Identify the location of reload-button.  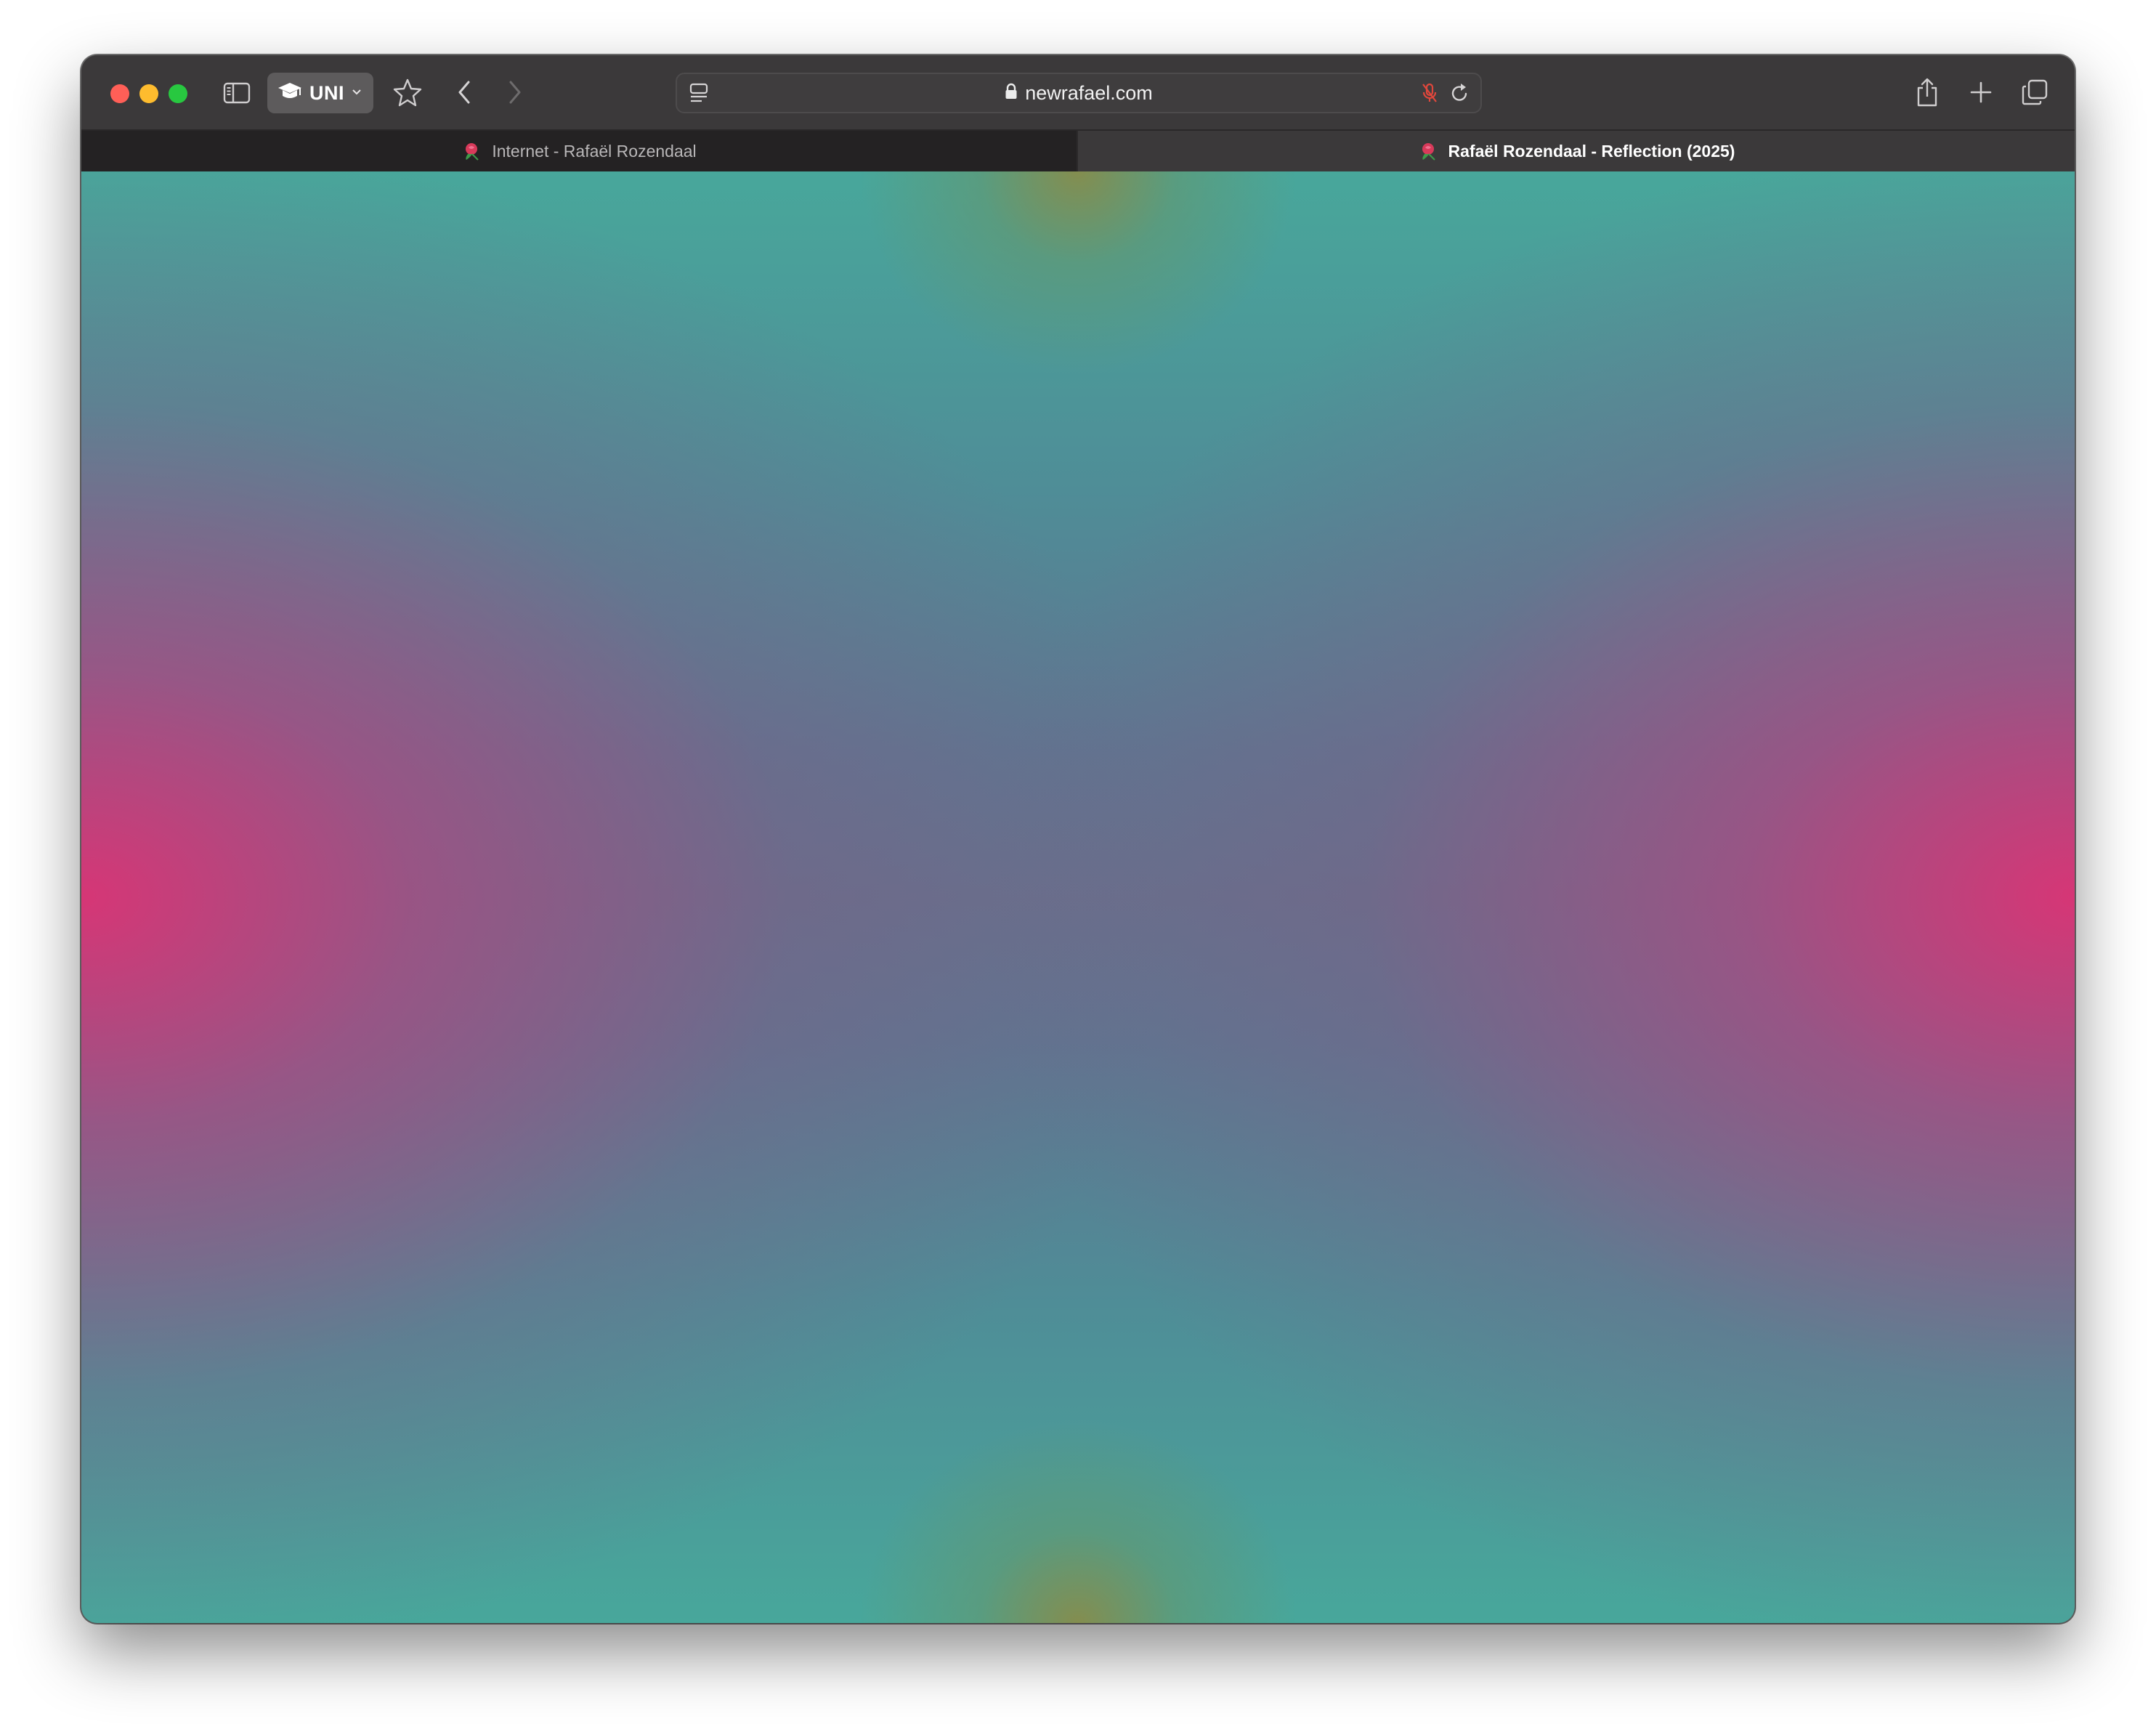
(1460, 94).